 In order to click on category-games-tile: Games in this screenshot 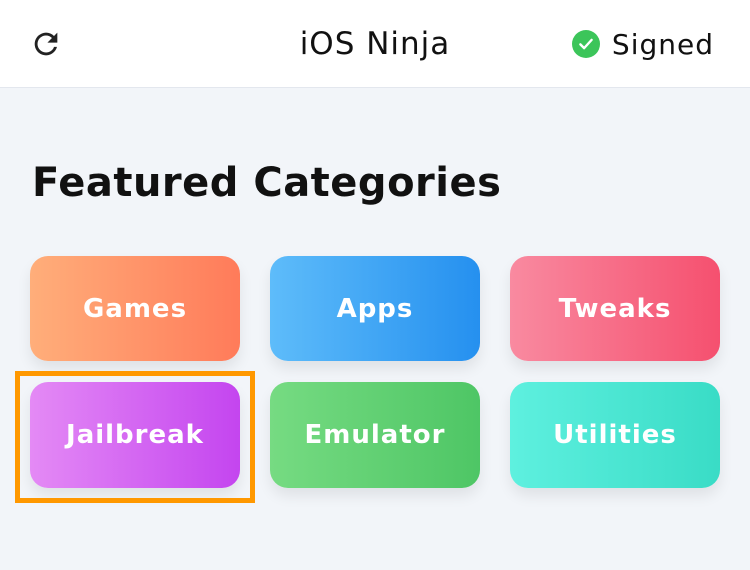, I will do `click(135, 308)`.